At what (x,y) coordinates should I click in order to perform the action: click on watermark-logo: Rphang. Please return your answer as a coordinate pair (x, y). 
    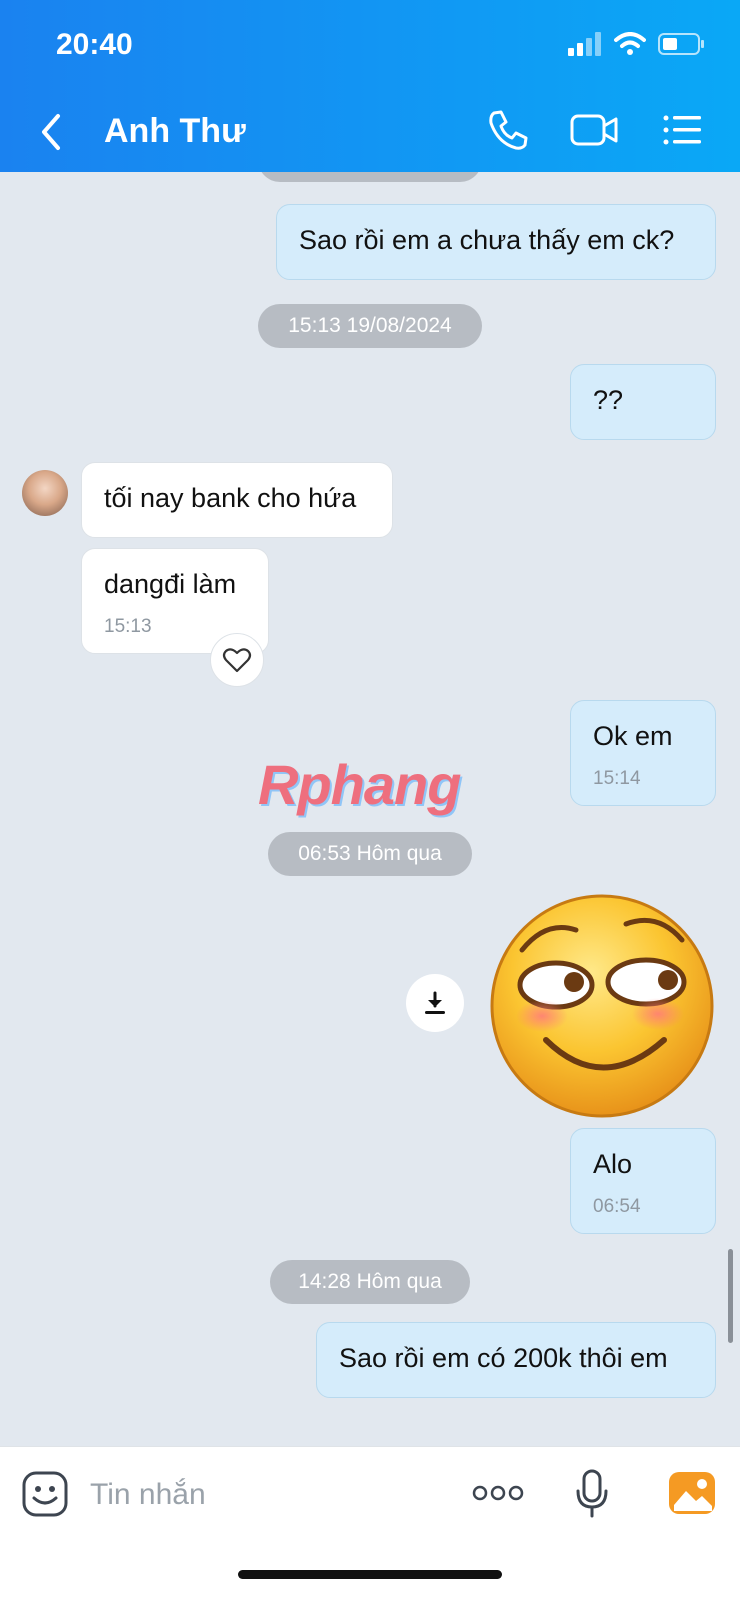
    Looking at the image, I should click on (359, 784).